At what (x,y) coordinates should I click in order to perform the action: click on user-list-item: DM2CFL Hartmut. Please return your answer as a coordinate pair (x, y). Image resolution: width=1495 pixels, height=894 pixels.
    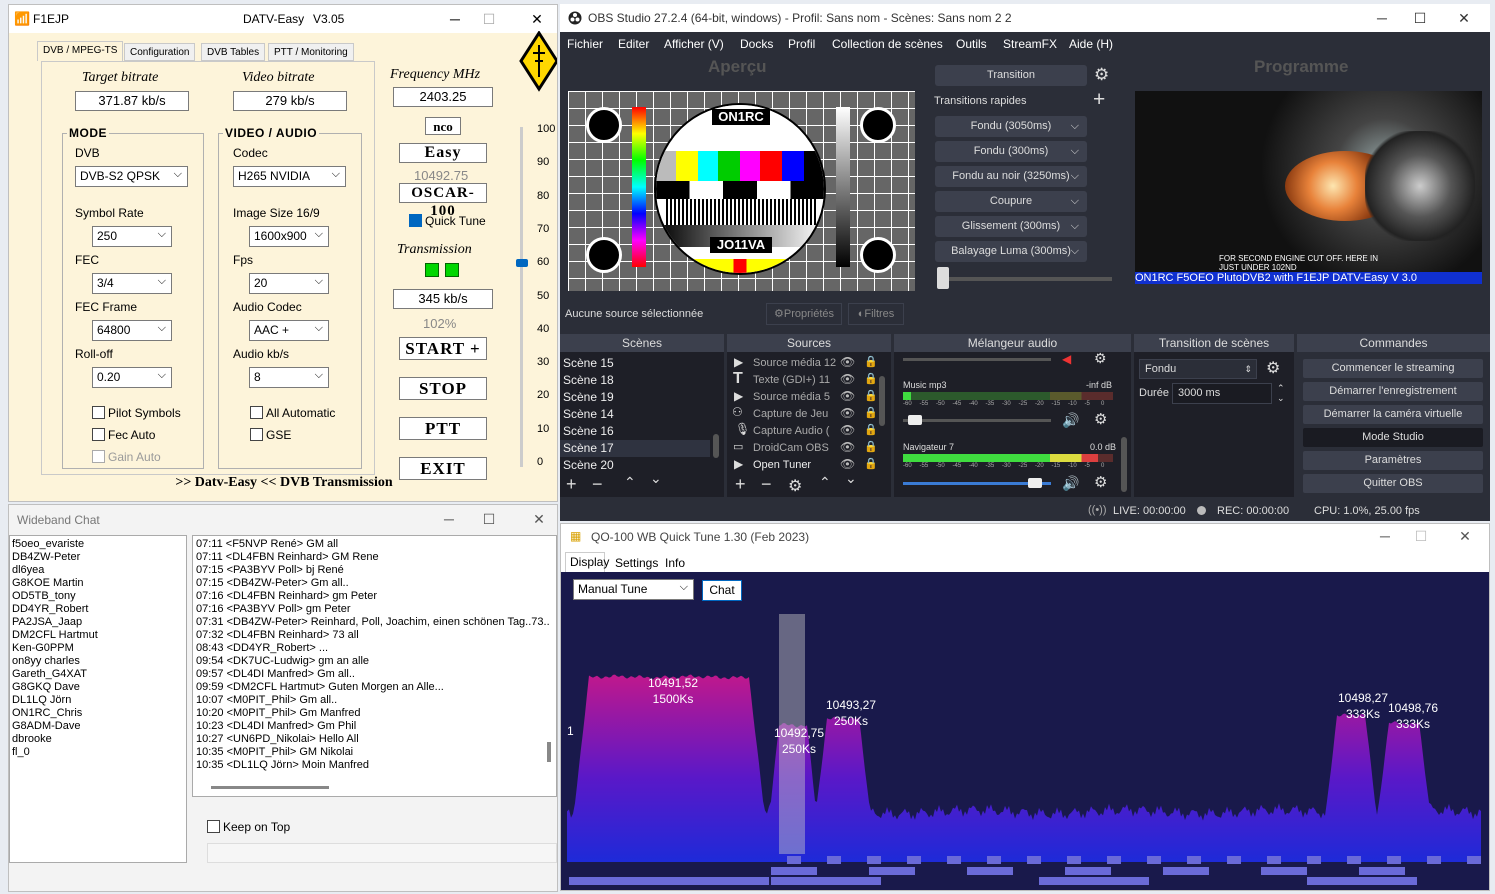
    Looking at the image, I should click on (55, 635).